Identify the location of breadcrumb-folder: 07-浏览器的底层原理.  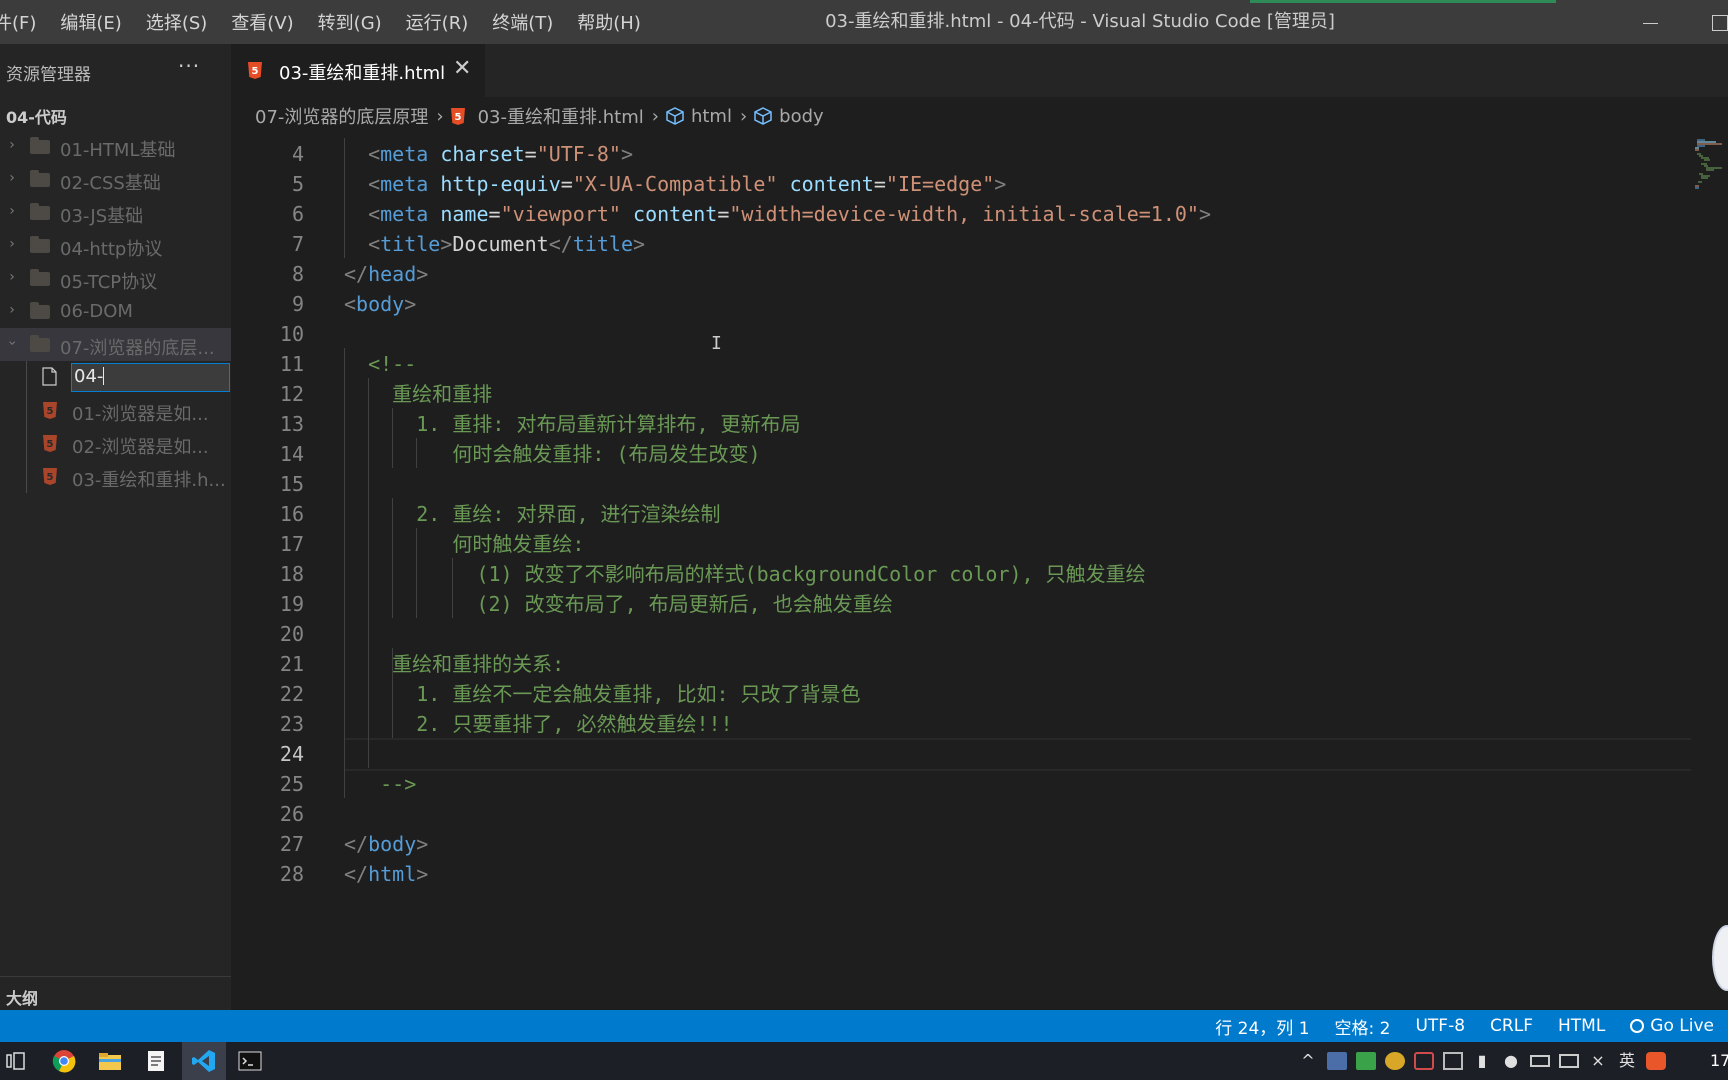
(341, 116).